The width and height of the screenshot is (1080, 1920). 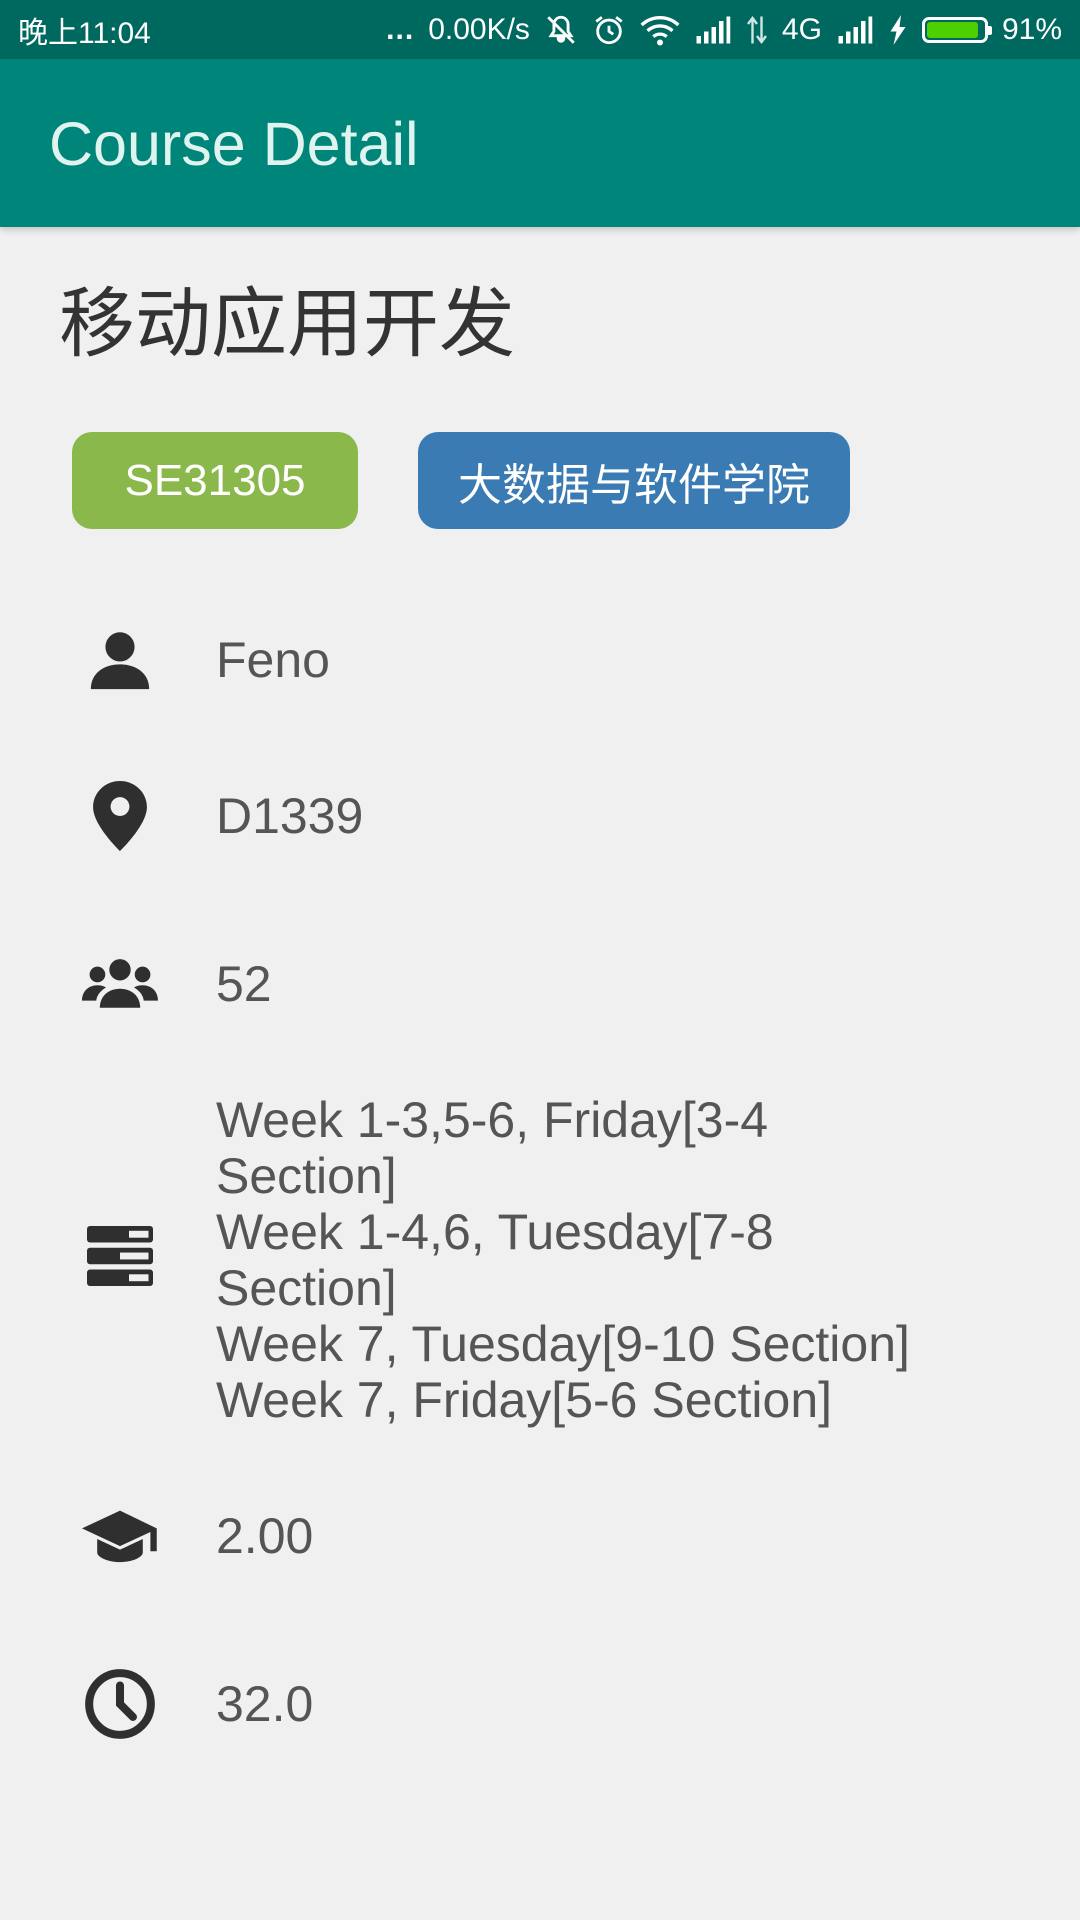 I want to click on charging-icon, so click(x=898, y=29).